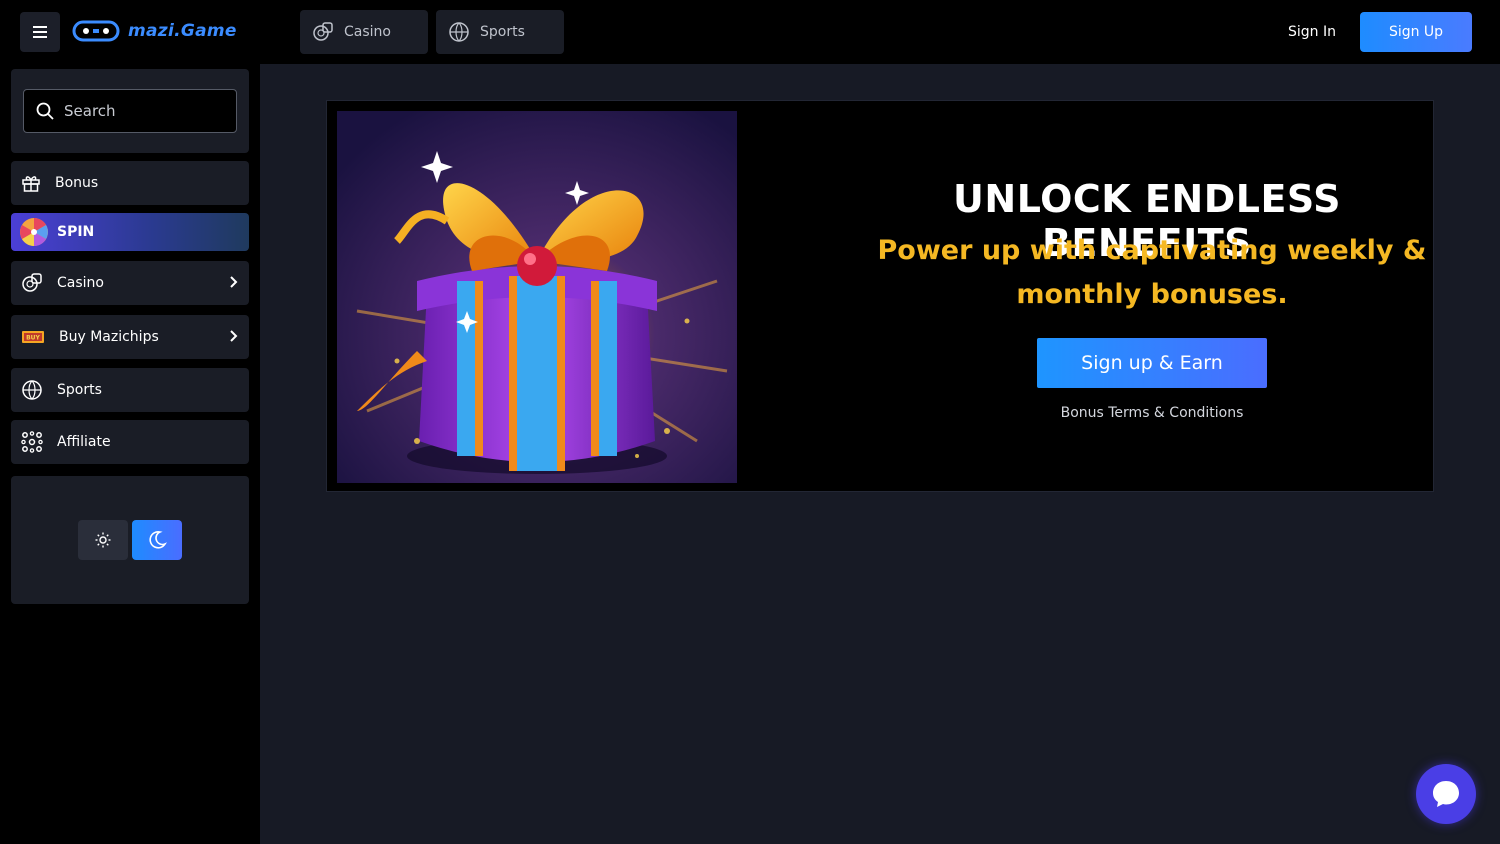 This screenshot has width=1500, height=844. I want to click on network-icon, so click(32, 442).